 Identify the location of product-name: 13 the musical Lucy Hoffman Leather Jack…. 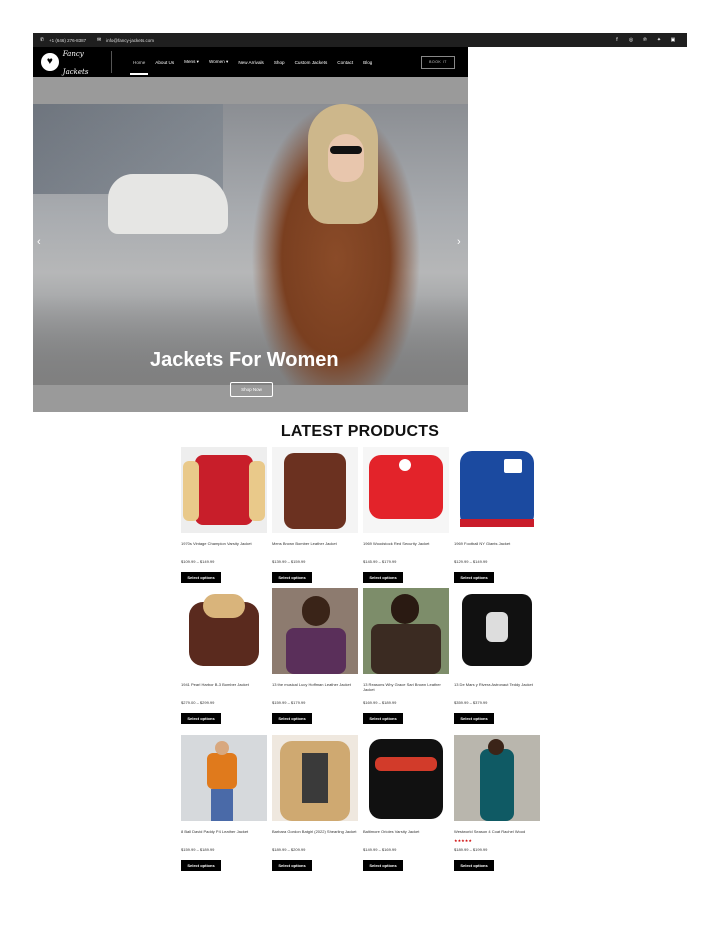
(315, 687).